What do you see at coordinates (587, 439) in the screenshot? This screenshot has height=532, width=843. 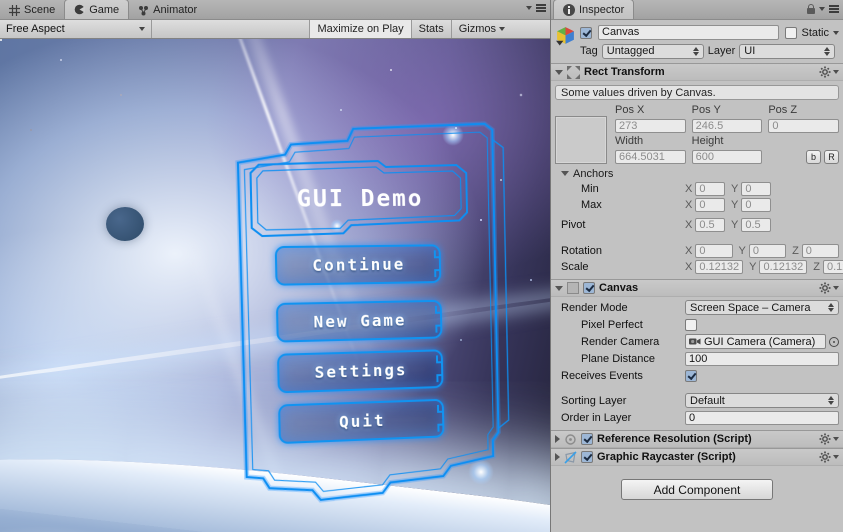 I see `reference-resolution-checkbox` at bounding box center [587, 439].